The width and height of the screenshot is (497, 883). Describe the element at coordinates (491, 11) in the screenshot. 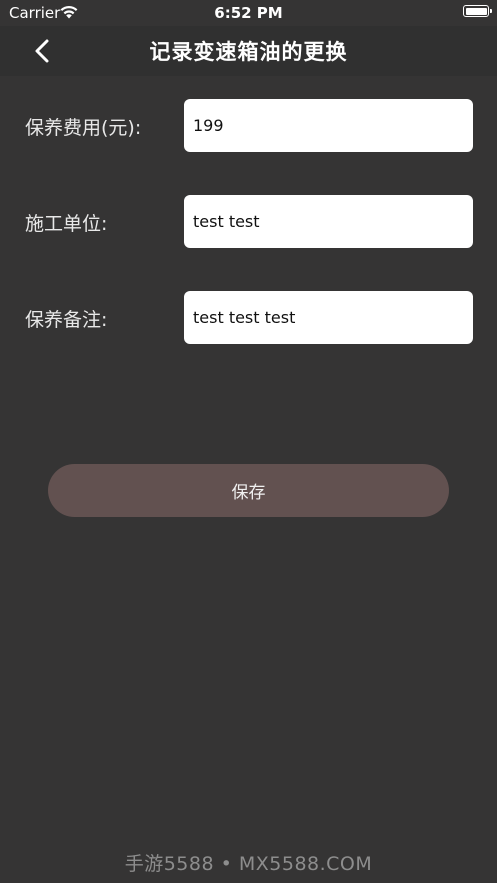

I see `battery-nub` at that location.